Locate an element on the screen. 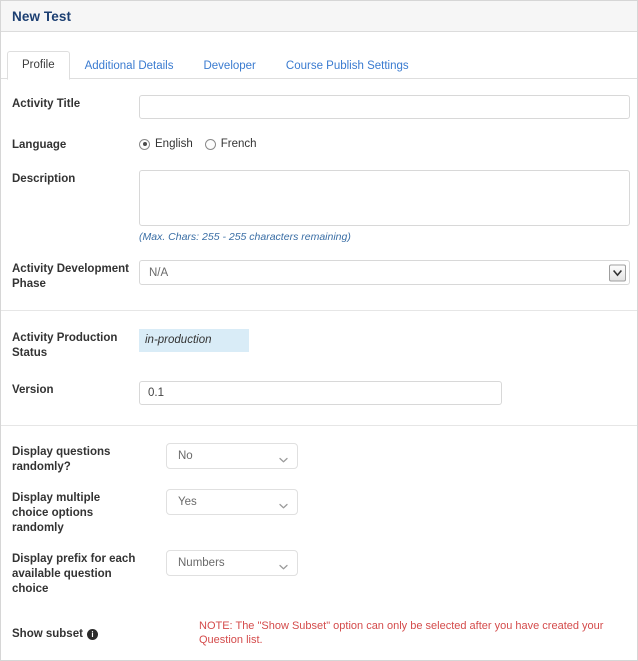  activity-title-field-wrap is located at coordinates (388, 107).